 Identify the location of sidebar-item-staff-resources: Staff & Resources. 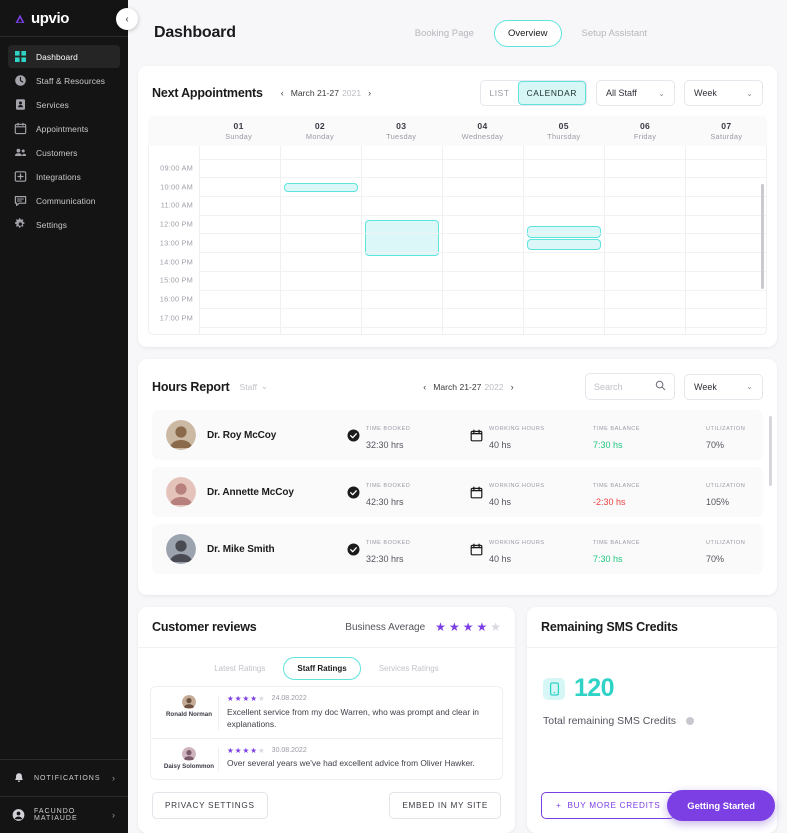
(64, 80).